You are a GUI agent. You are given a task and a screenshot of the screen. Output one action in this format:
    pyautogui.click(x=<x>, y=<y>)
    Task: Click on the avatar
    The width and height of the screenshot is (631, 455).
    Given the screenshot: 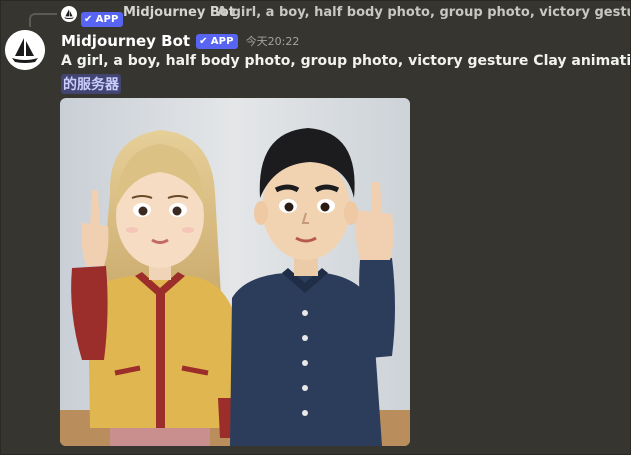 What is the action you would take?
    pyautogui.click(x=25, y=50)
    